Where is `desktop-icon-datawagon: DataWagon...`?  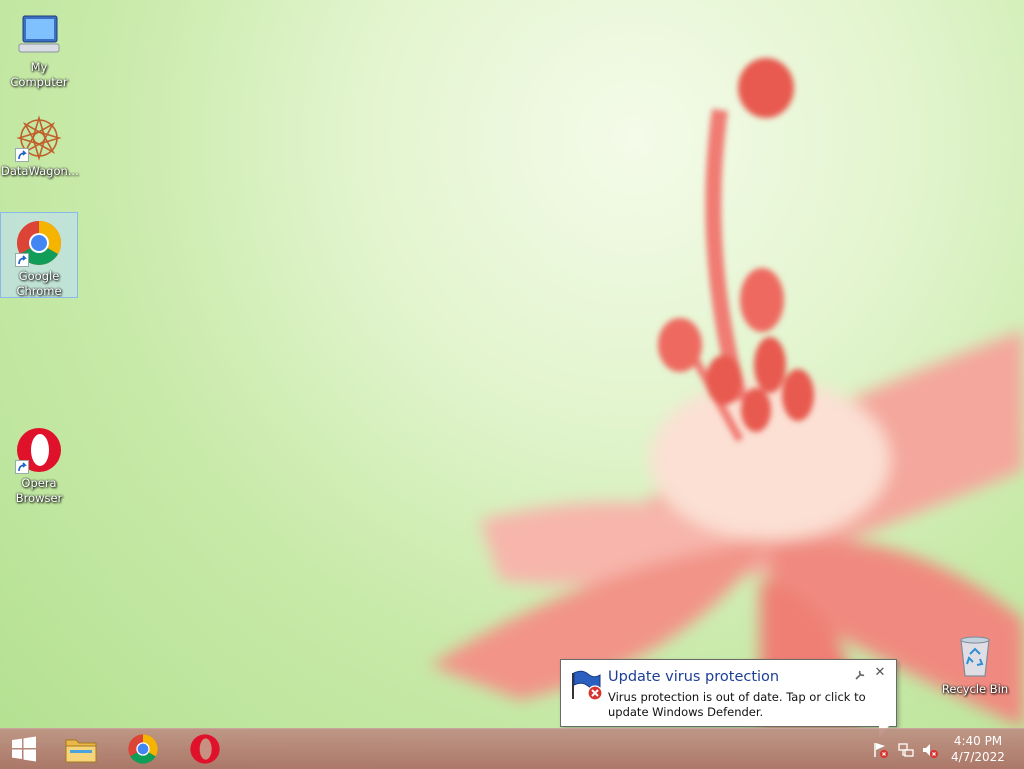 desktop-icon-datawagon: DataWagon... is located at coordinates (40, 143).